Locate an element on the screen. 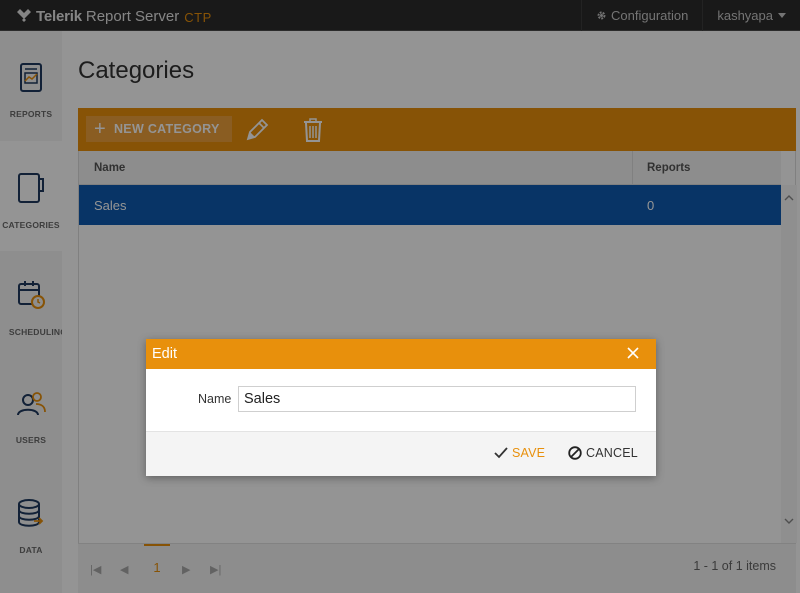 The height and width of the screenshot is (593, 800). dialog-body: Name is located at coordinates (401, 400).